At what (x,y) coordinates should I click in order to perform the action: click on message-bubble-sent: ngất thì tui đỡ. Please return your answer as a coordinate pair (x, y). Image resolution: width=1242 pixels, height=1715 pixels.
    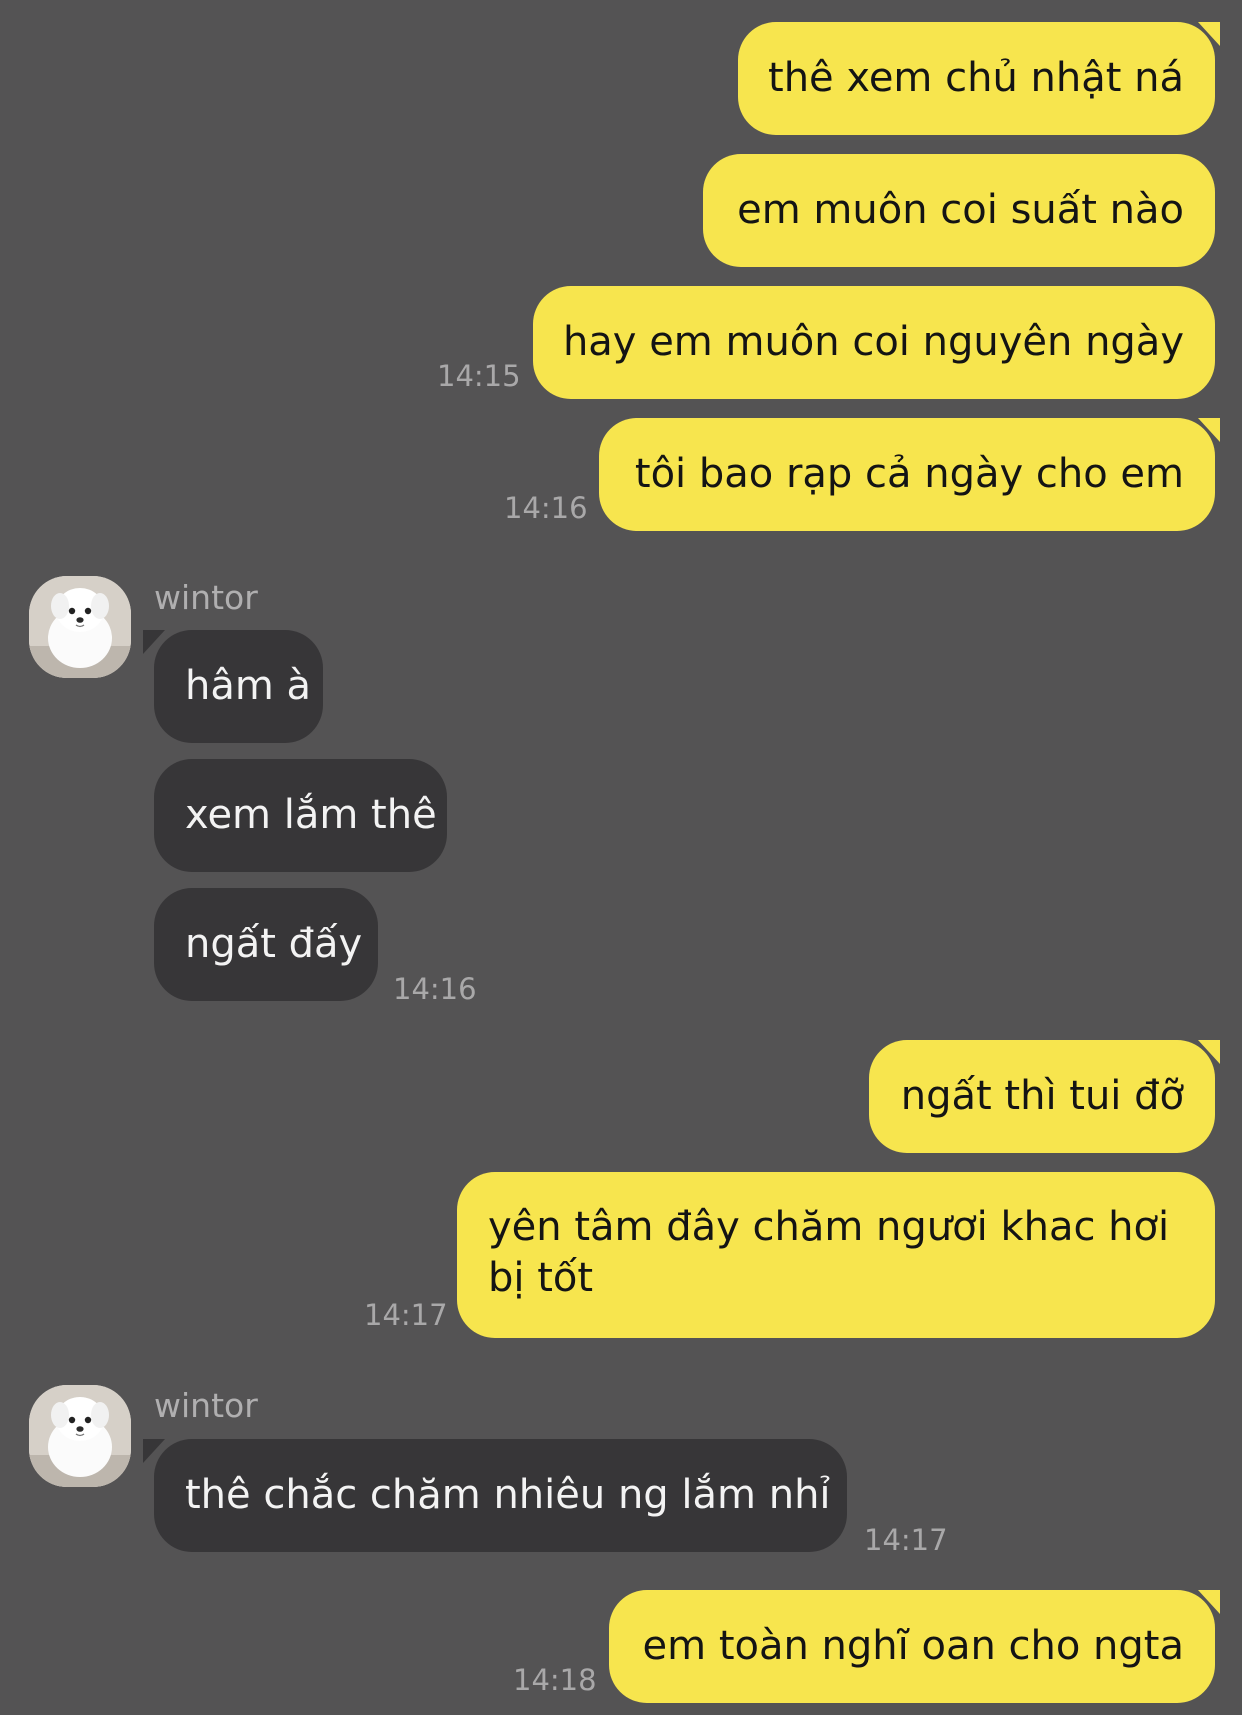
    Looking at the image, I should click on (1042, 1096).